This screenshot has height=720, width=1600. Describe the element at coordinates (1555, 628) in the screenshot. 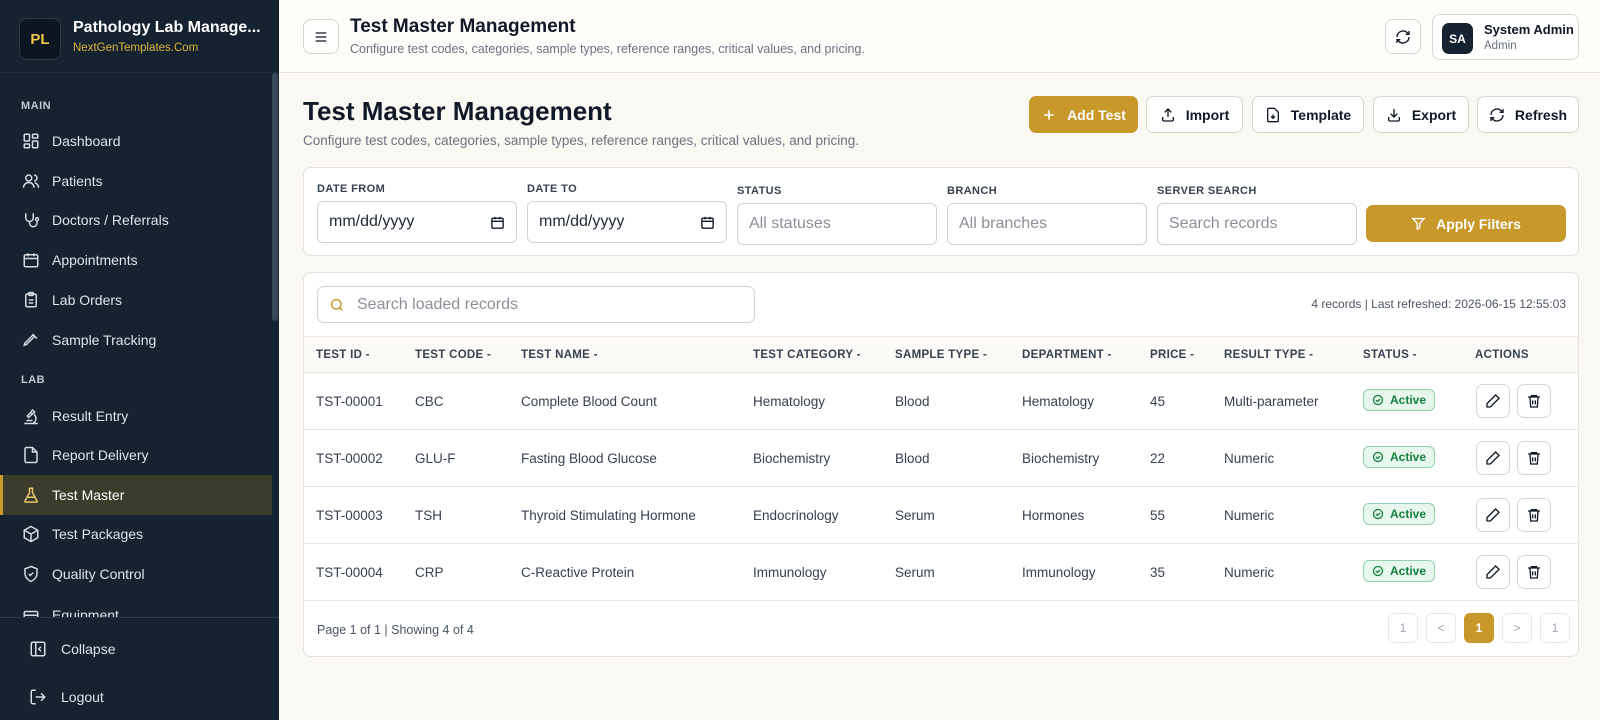

I see `pagination-last: 1` at that location.